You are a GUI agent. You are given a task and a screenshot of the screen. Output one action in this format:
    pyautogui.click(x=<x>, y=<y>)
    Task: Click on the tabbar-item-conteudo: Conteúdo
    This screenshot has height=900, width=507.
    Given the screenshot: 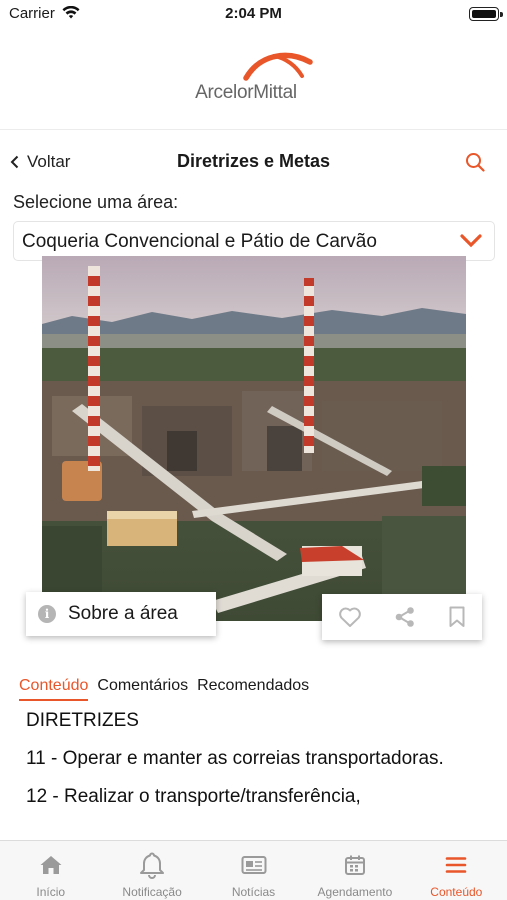 What is the action you would take?
    pyautogui.click(x=456, y=870)
    